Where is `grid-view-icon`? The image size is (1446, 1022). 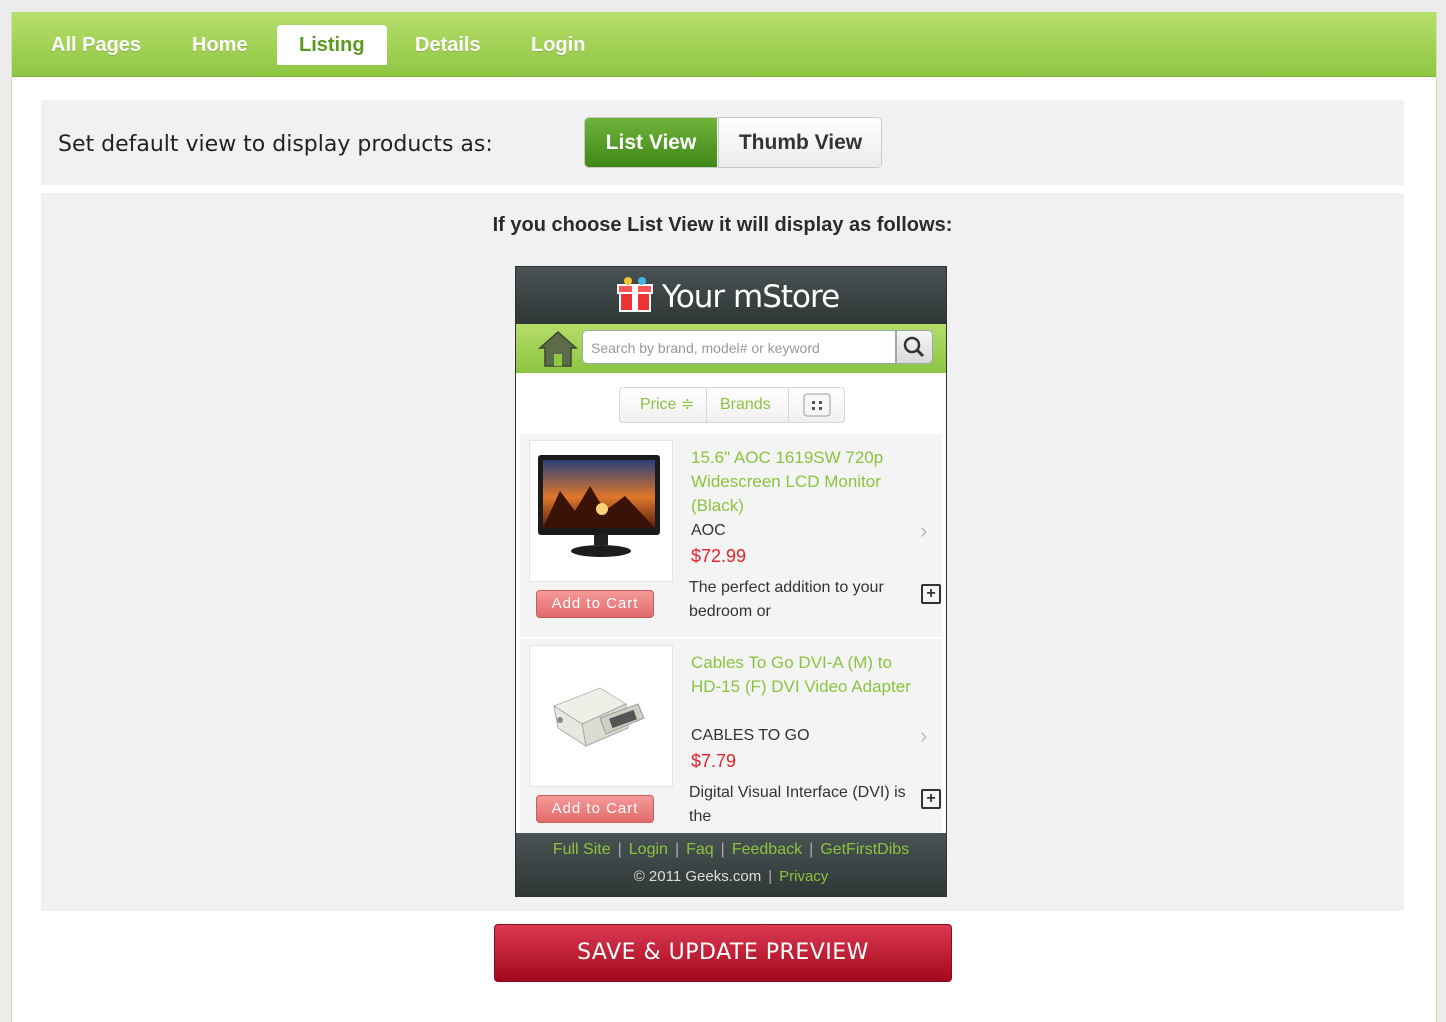 grid-view-icon is located at coordinates (817, 405).